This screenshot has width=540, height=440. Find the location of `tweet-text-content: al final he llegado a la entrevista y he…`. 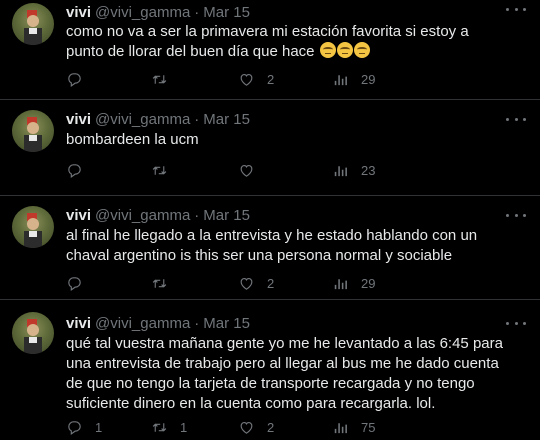

tweet-text-content: al final he llegado a la entrevista y he… is located at coordinates (272, 245).